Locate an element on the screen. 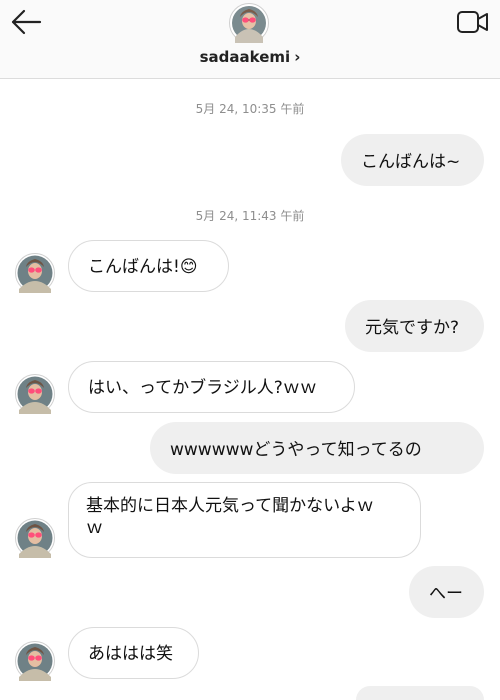 This screenshot has height=700, width=500. timestamp: 5月 24, 11:43 午前 is located at coordinates (250, 216).